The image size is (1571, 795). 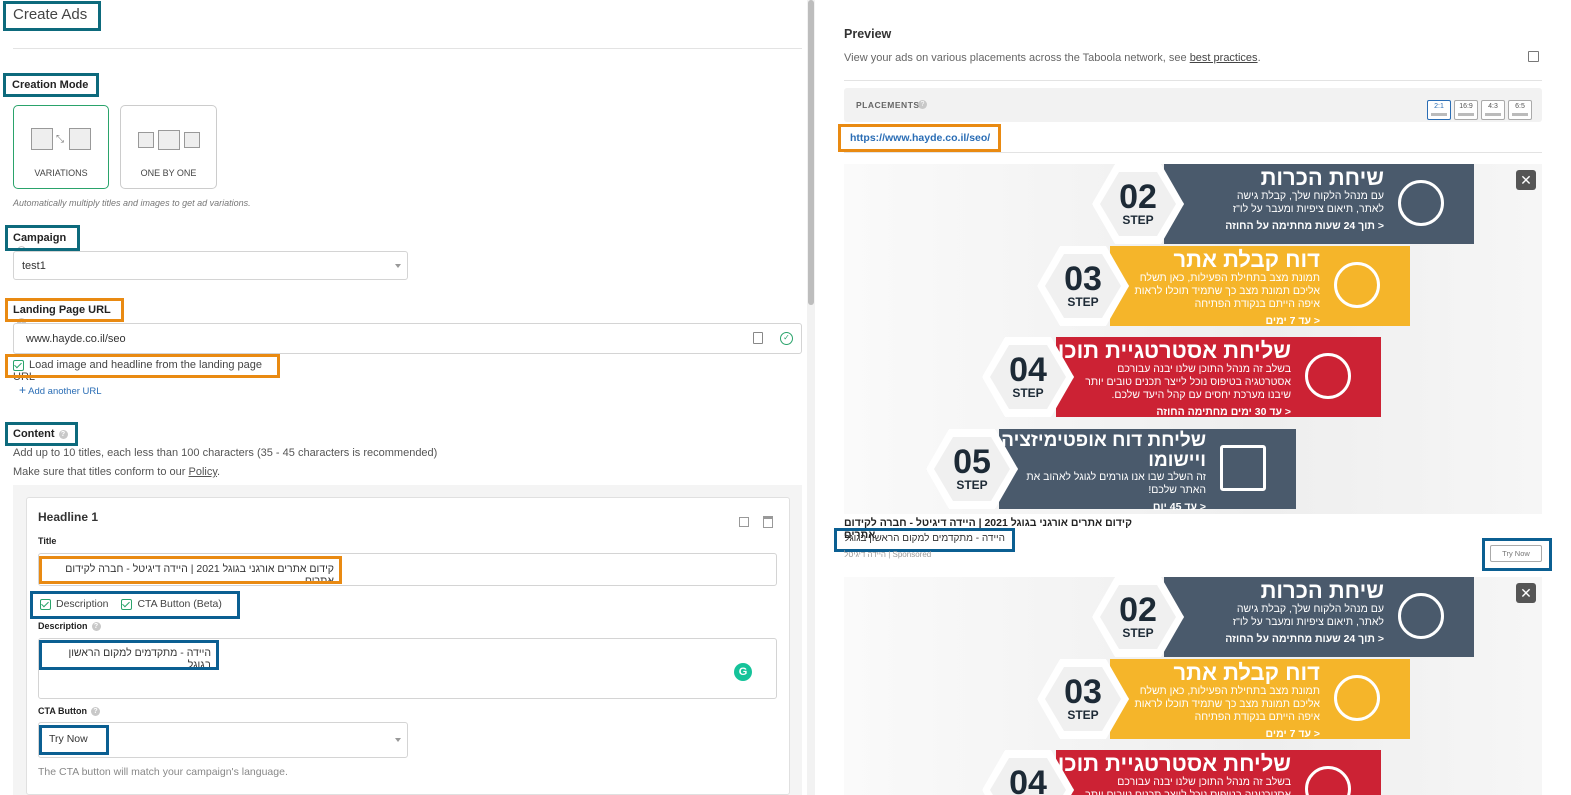 I want to click on landing-url-input: www.hayde.co.il/seo ✓, so click(x=407, y=338).